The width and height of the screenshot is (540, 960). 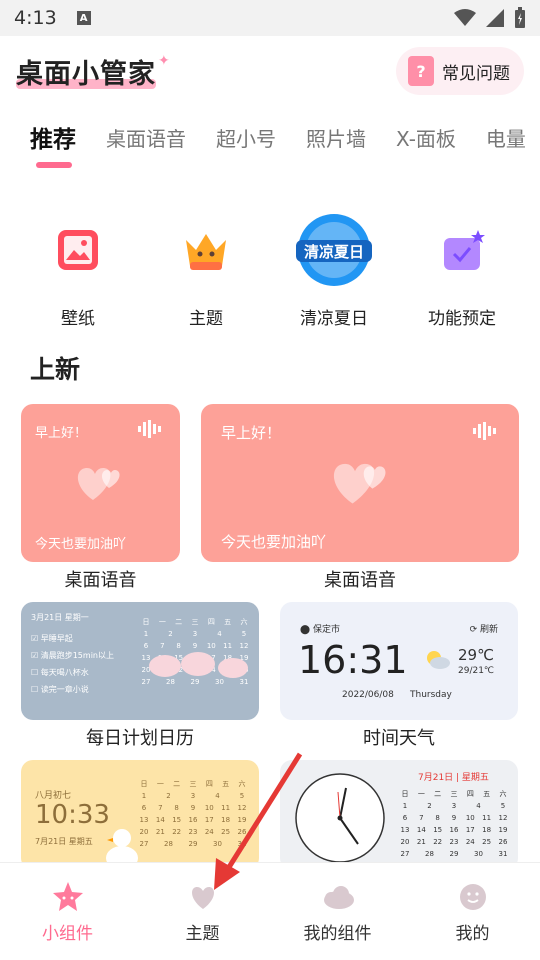 What do you see at coordinates (462, 273) in the screenshot?
I see `quick-item-reserve: 功能预定` at bounding box center [462, 273].